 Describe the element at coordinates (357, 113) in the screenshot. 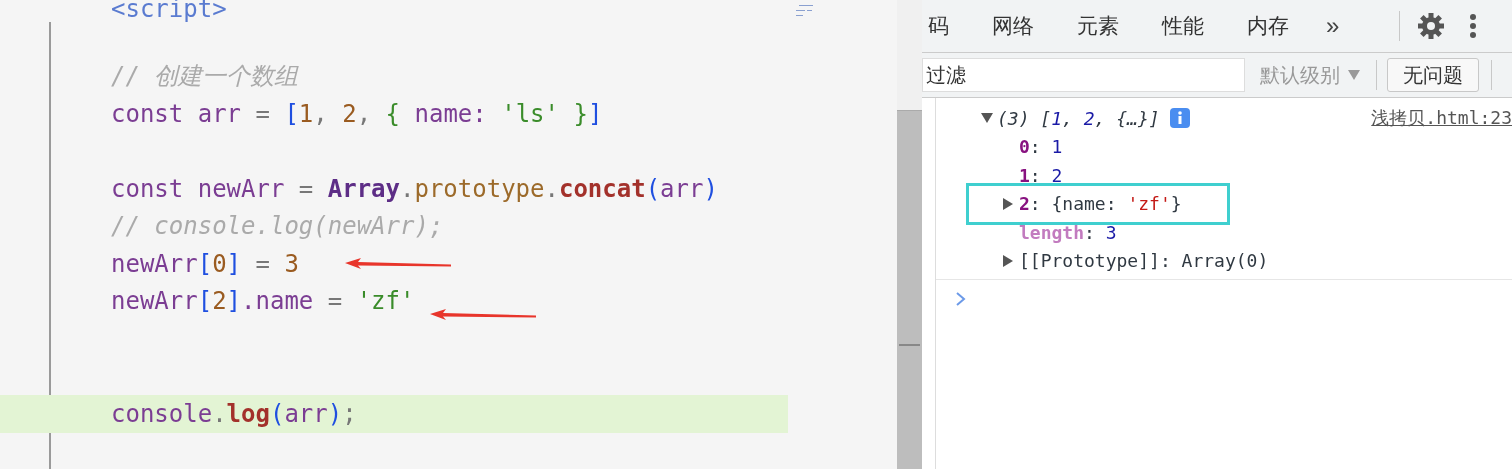

I see `code-line: const arr = [1, 2, { name: 'ls' }]` at that location.